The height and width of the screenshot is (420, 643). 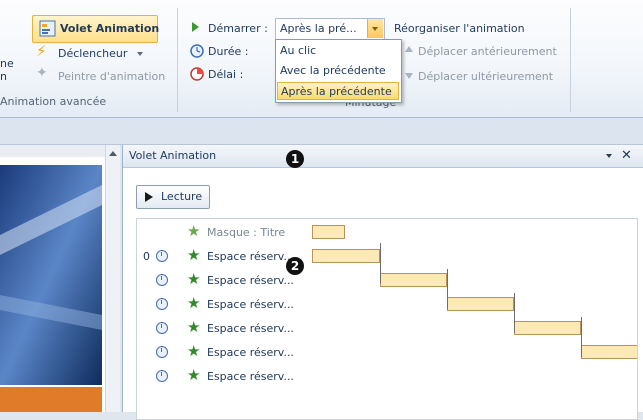 What do you see at coordinates (485, 76) in the screenshot?
I see `move-later-button: Déplacer ultérieurement` at bounding box center [485, 76].